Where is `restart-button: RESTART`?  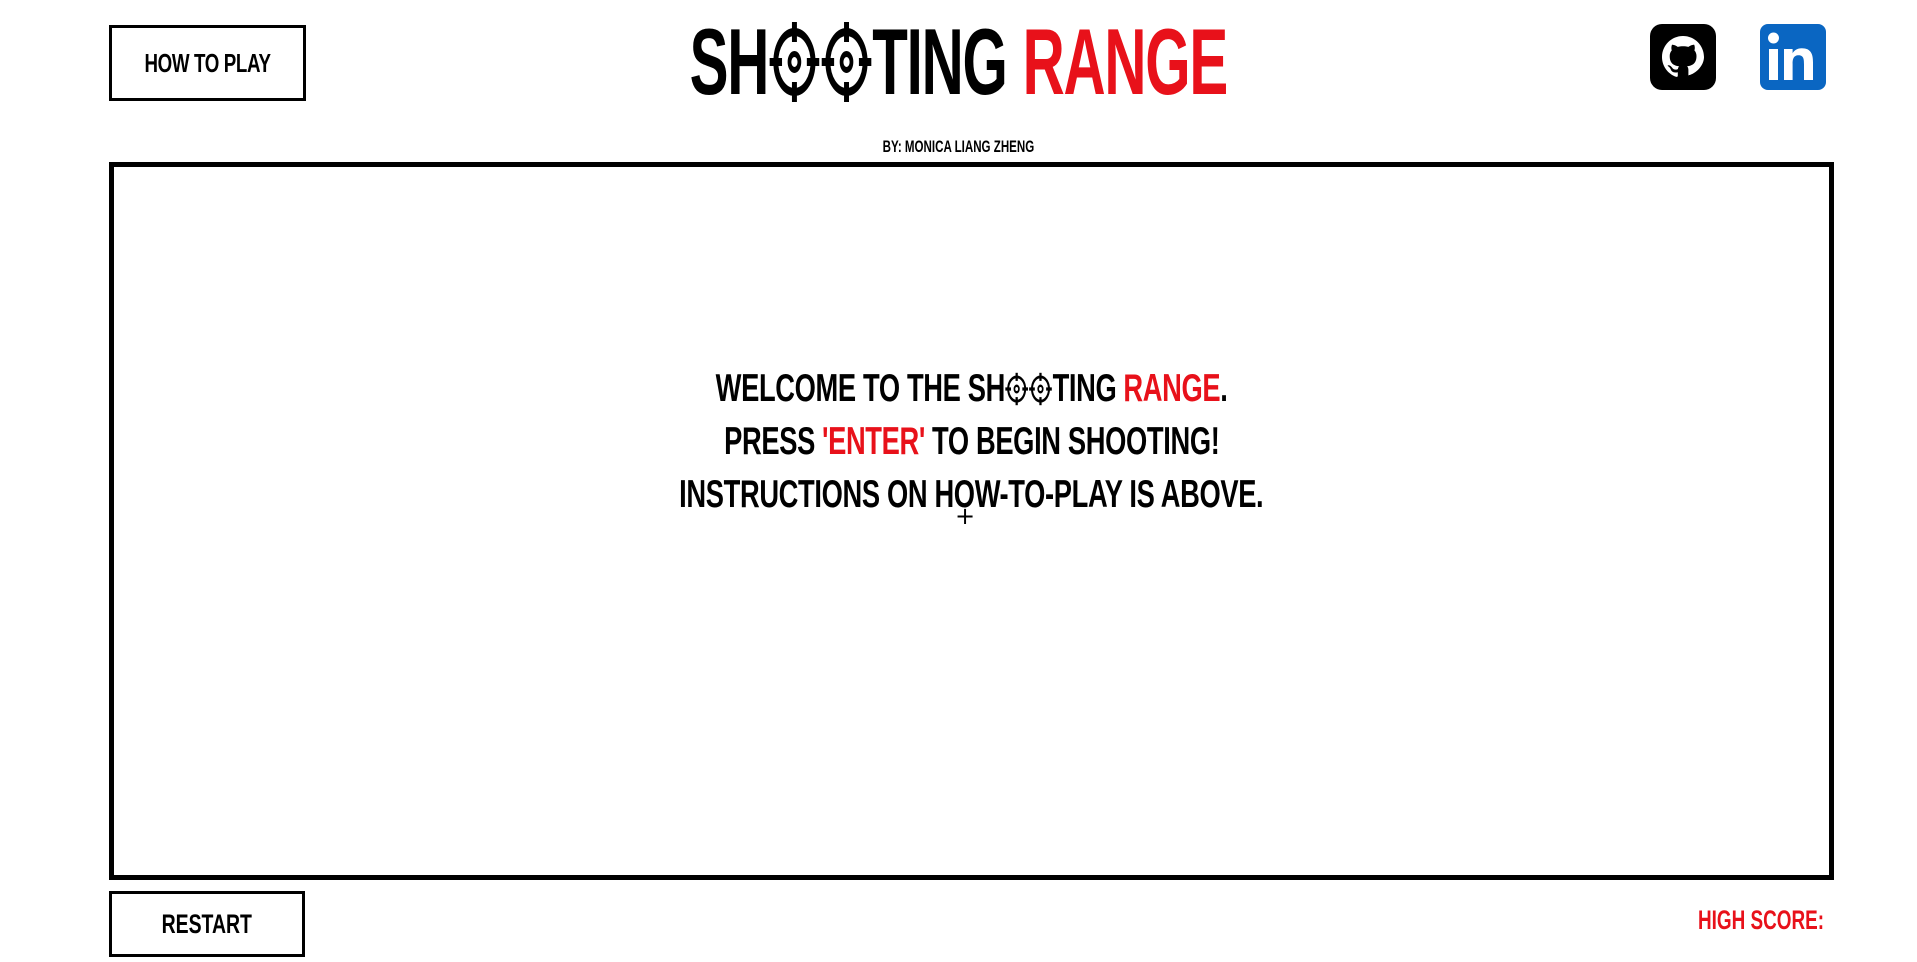
restart-button: RESTART is located at coordinates (207, 924).